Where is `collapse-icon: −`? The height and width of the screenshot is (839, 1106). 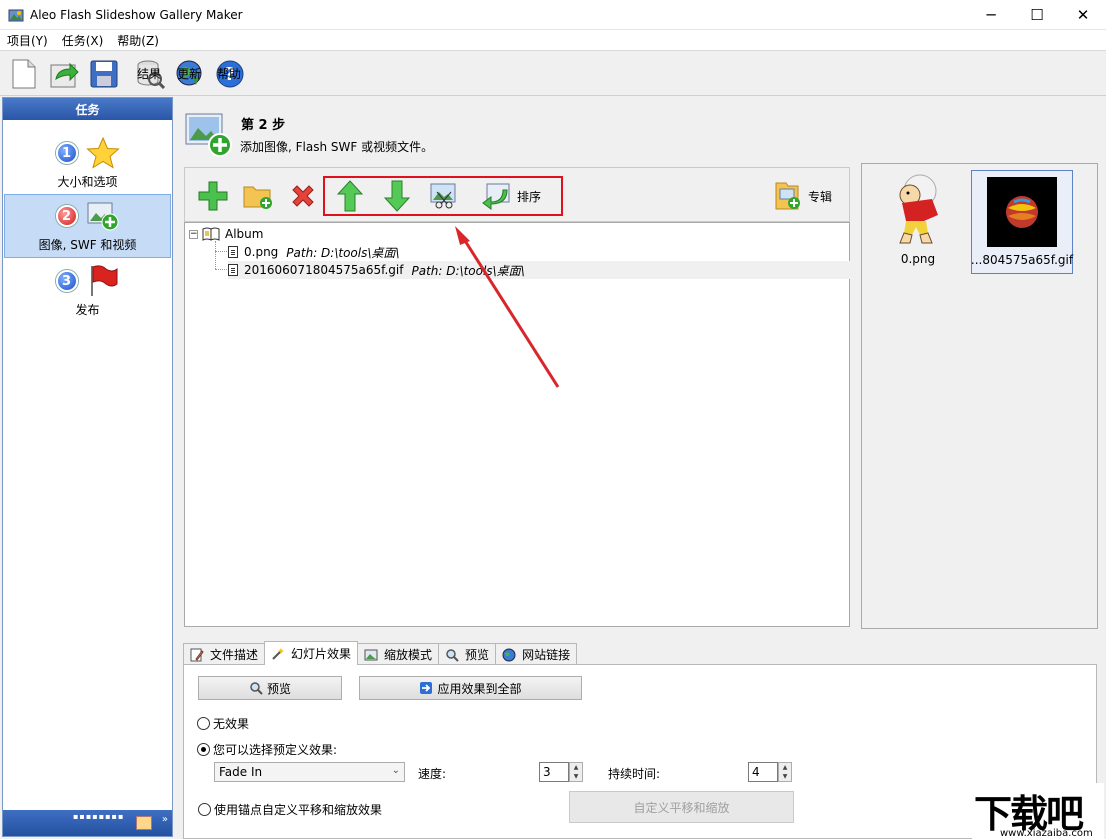
collapse-icon: − is located at coordinates (193, 234).